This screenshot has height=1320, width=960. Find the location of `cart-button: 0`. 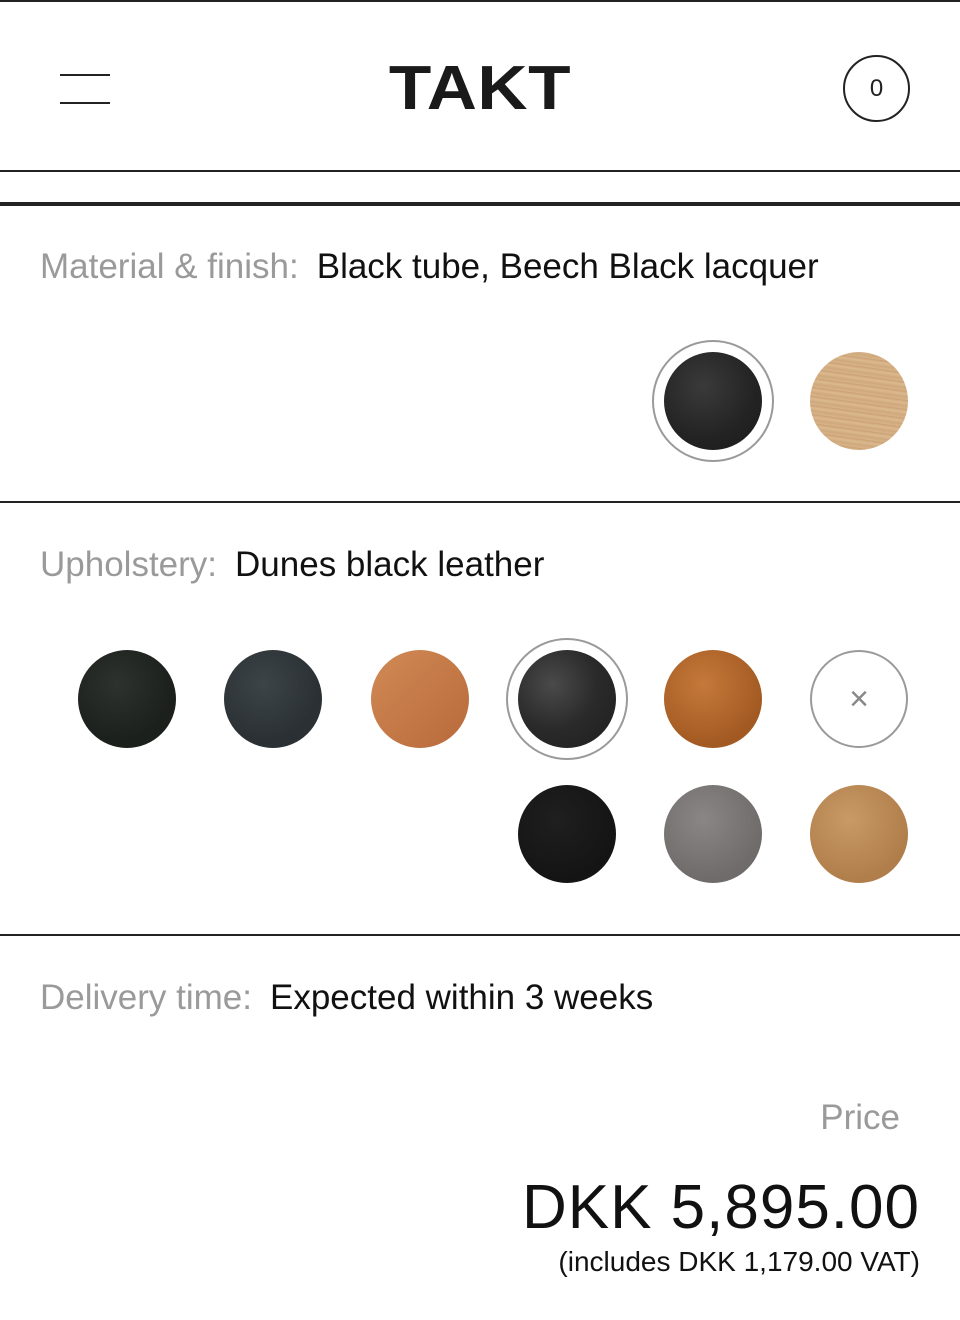

cart-button: 0 is located at coordinates (876, 88).